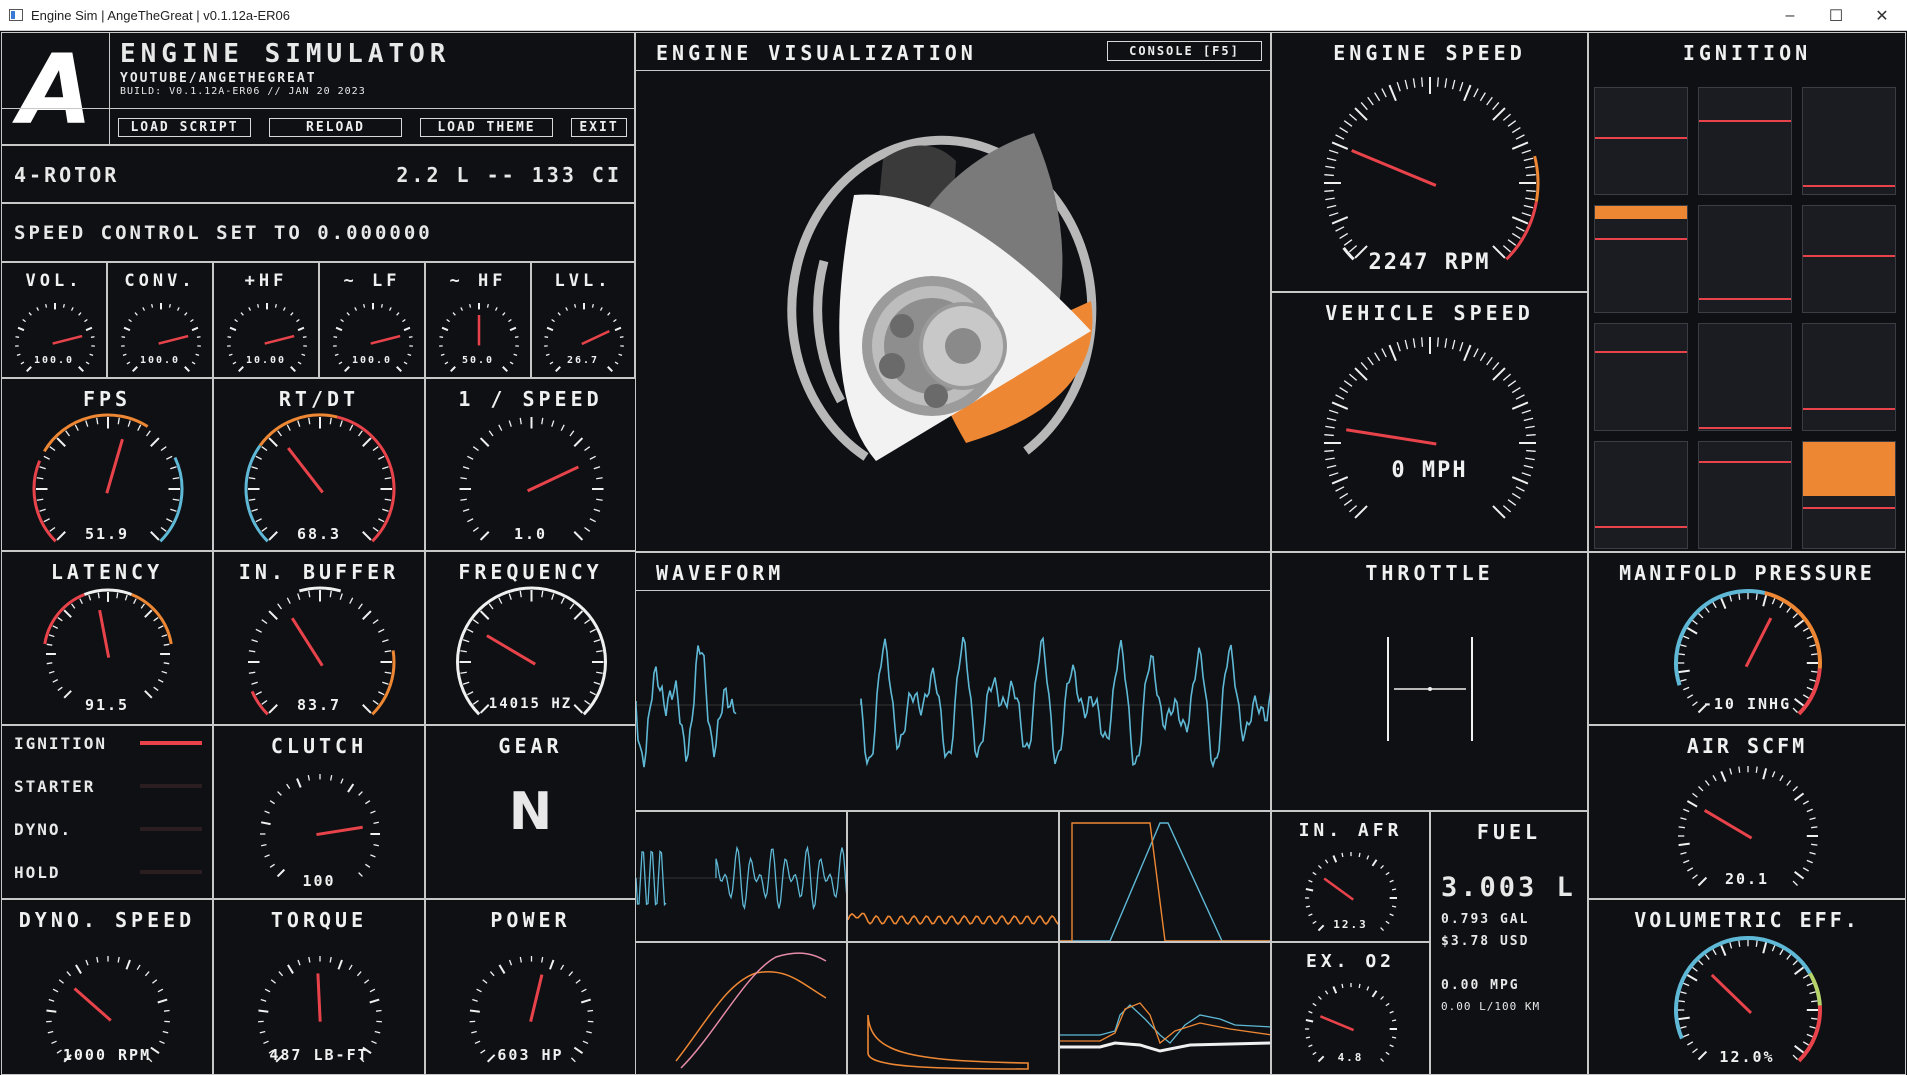  What do you see at coordinates (1184, 51) in the screenshot?
I see `console-button: CONSOLE [F5]` at bounding box center [1184, 51].